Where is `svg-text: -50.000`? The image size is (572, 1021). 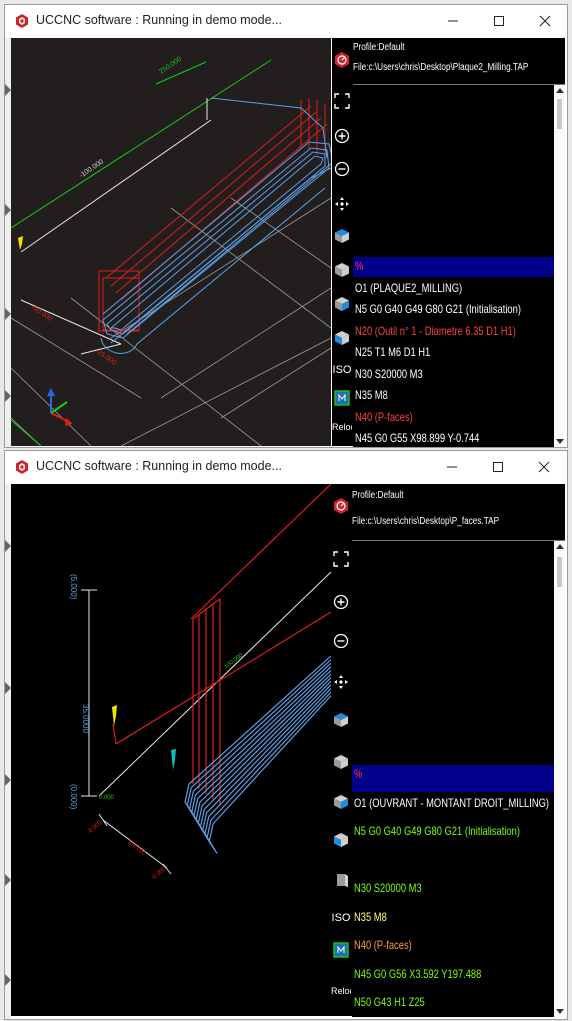
svg-text: -50.000 is located at coordinates (42, 313).